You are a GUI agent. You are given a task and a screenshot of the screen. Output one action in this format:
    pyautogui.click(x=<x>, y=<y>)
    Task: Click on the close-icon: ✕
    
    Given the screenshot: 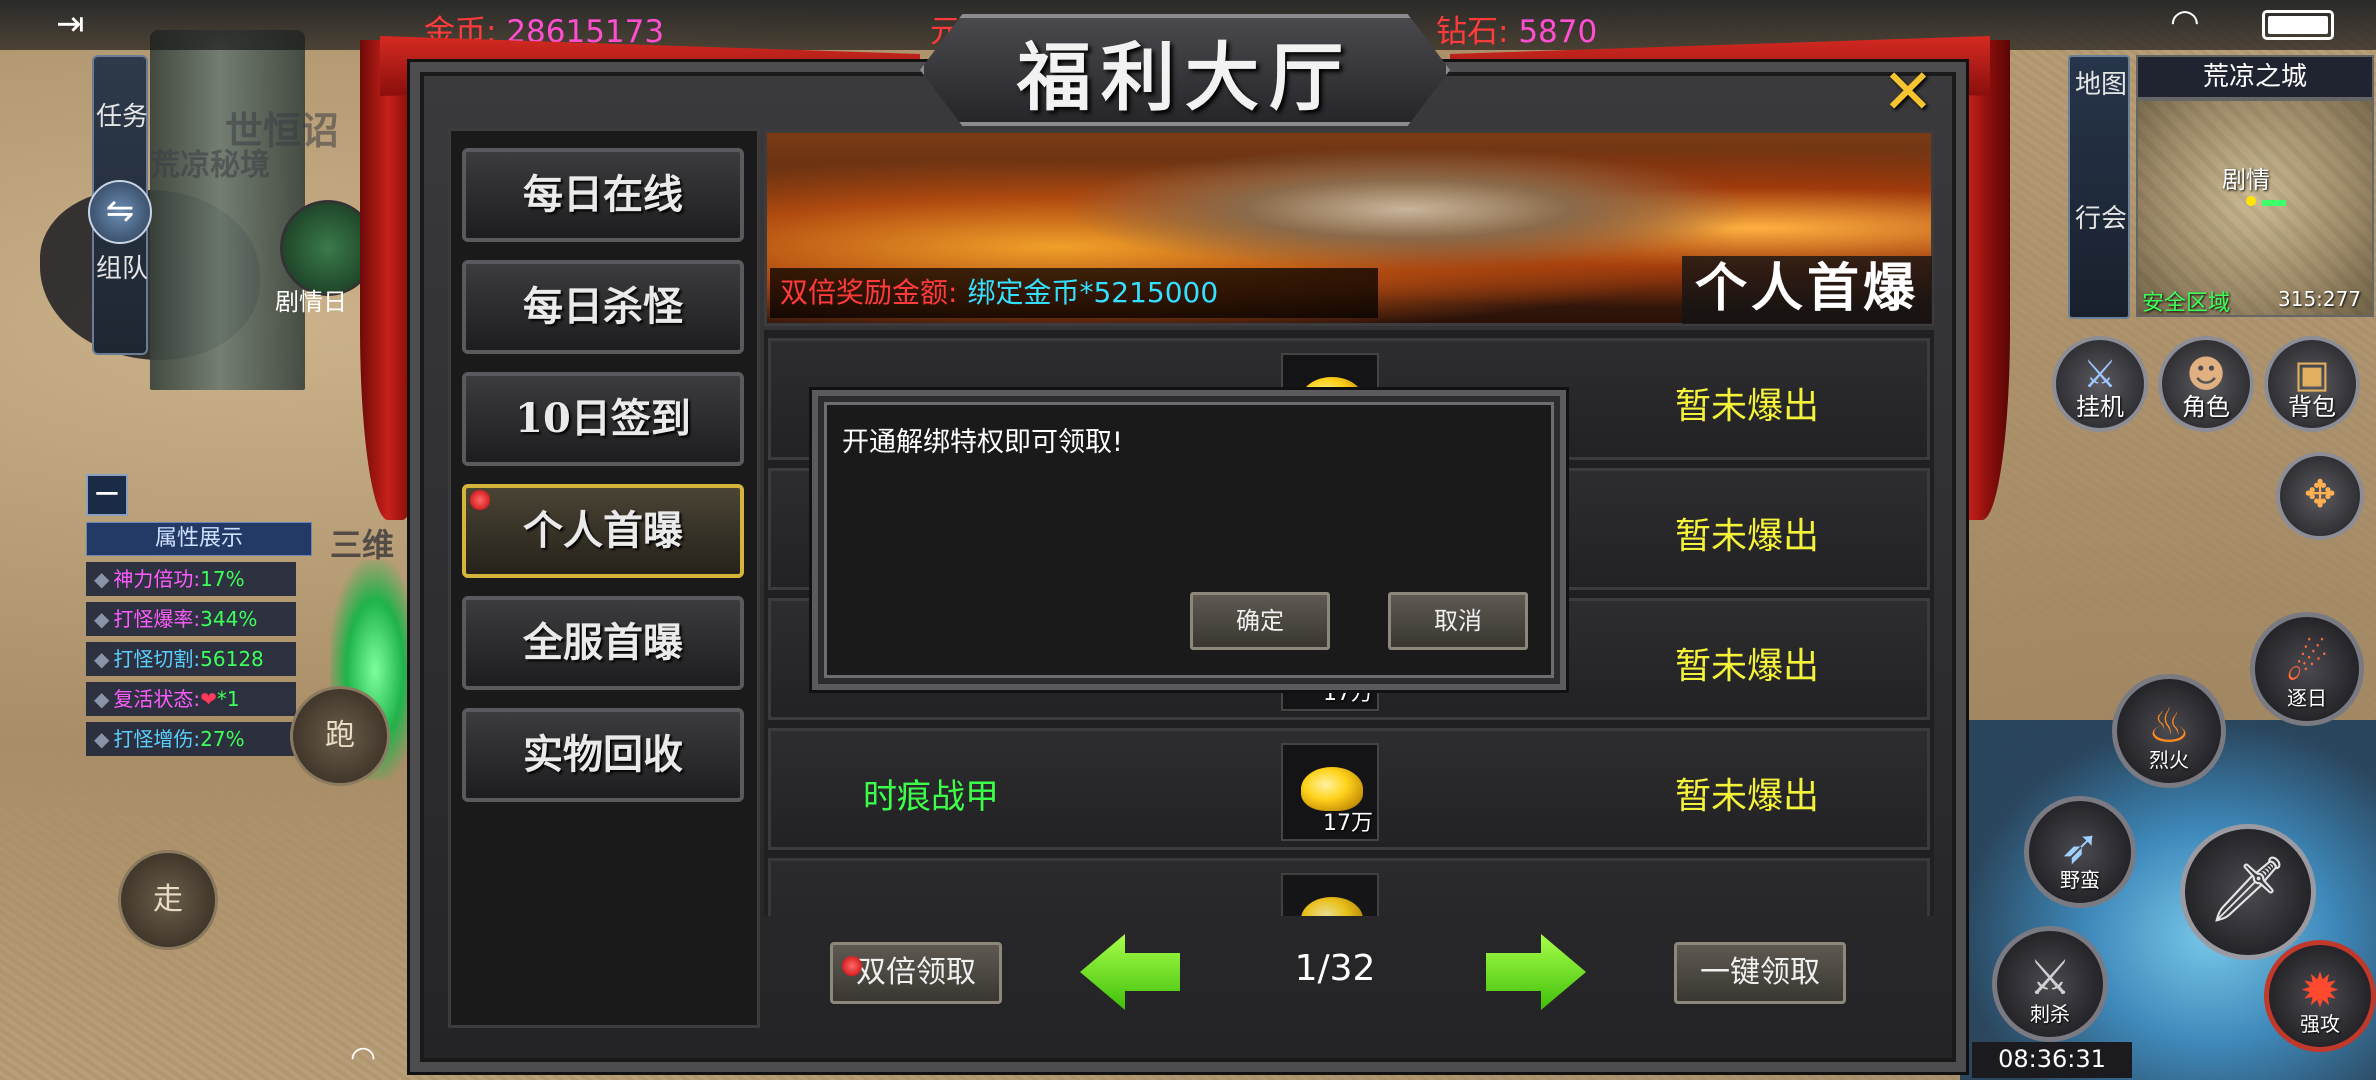 What is the action you would take?
    pyautogui.click(x=1908, y=92)
    